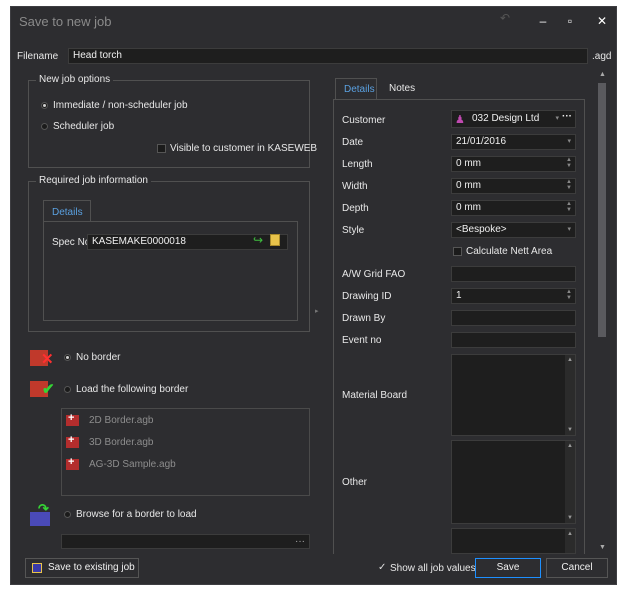  I want to click on splitter-arrow-icon: ▸, so click(317, 311).